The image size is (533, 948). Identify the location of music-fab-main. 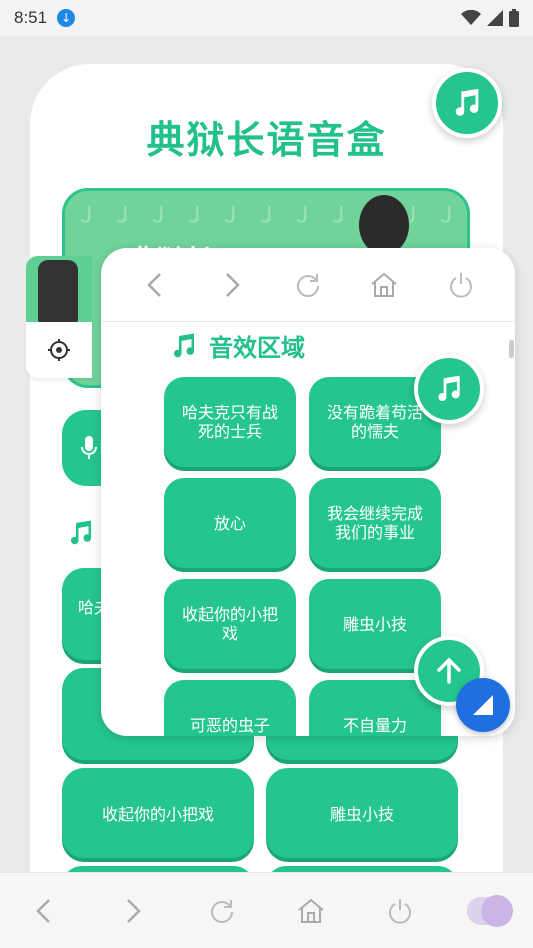
(467, 103).